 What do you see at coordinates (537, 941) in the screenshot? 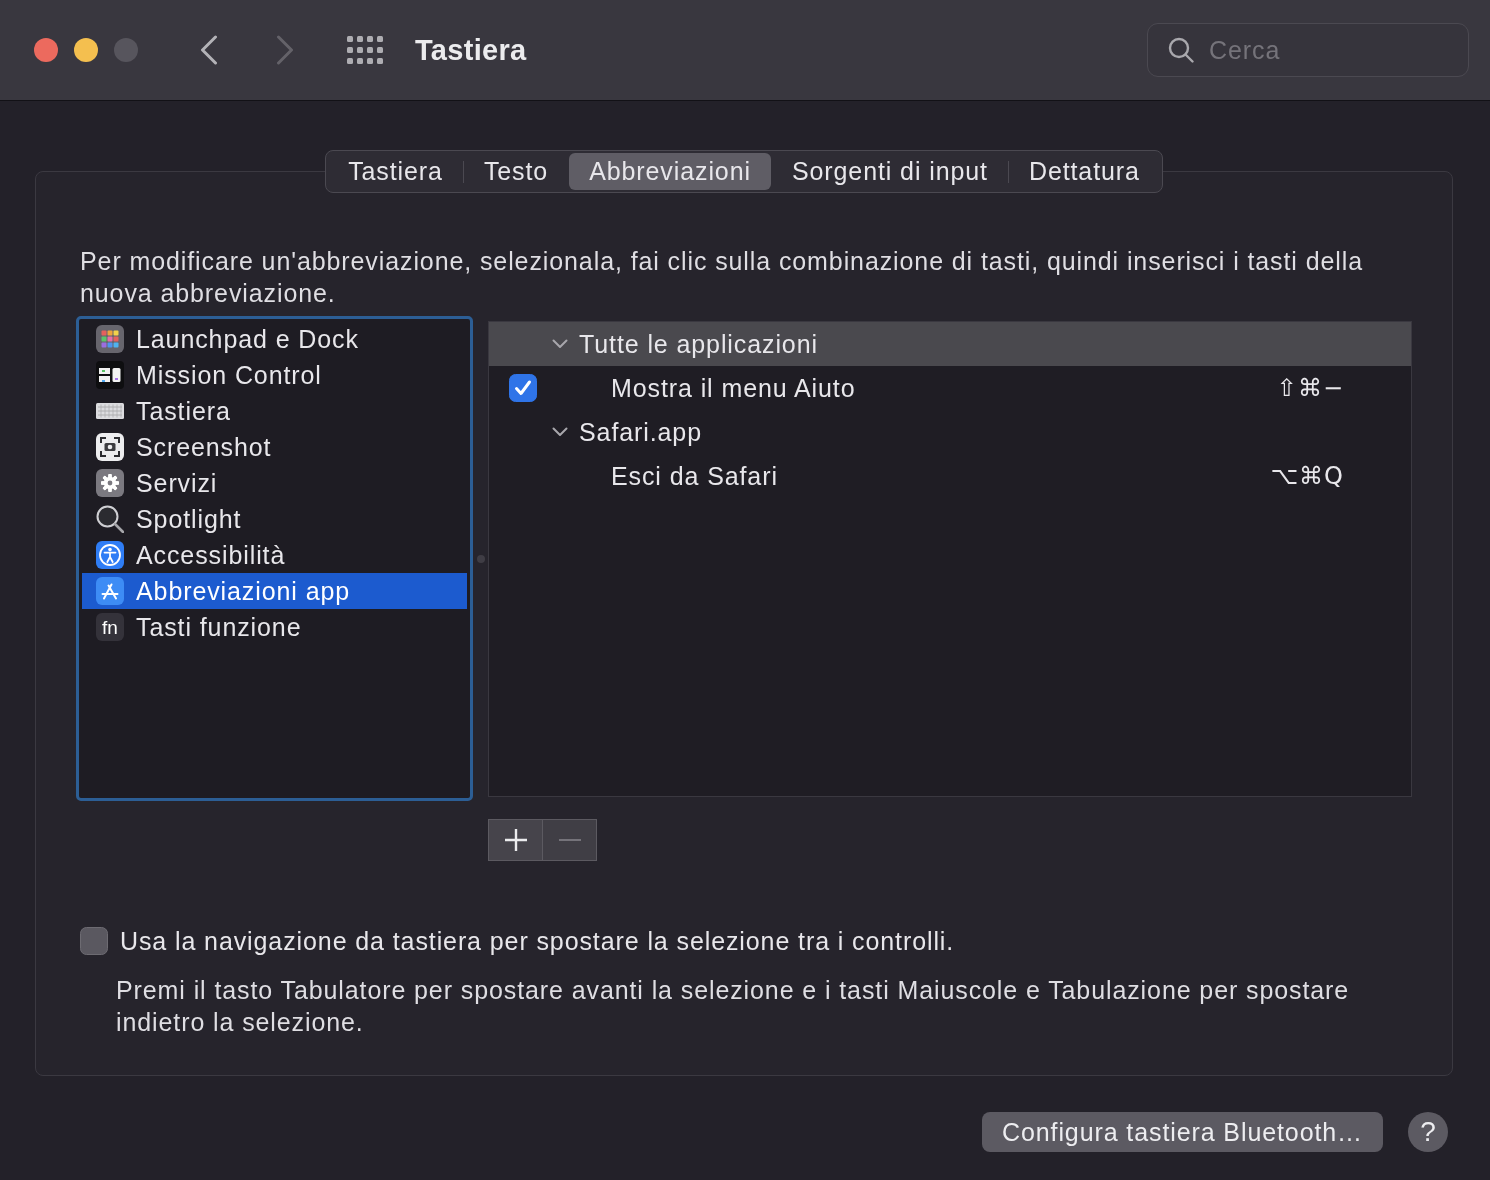
I see `checkbox-label: Usa la navigazione da tastiera per spostare la selezione tra i controlli.` at bounding box center [537, 941].